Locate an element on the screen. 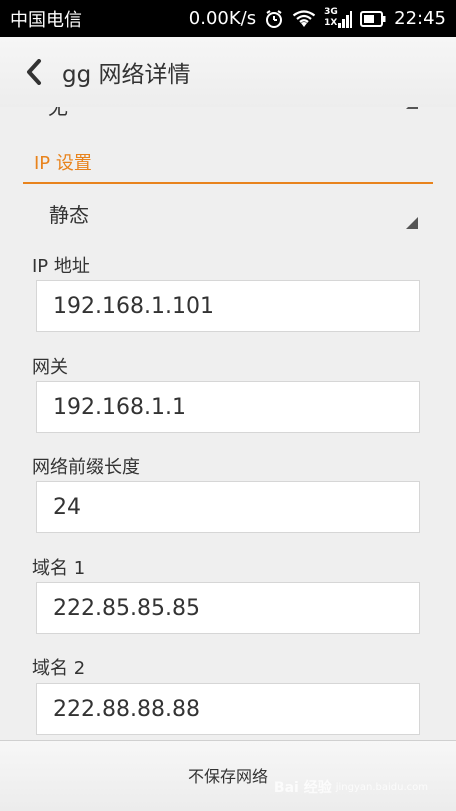 Image resolution: width=456 pixels, height=811 pixels. bottom-bar: 不保存网络 is located at coordinates (228, 775).